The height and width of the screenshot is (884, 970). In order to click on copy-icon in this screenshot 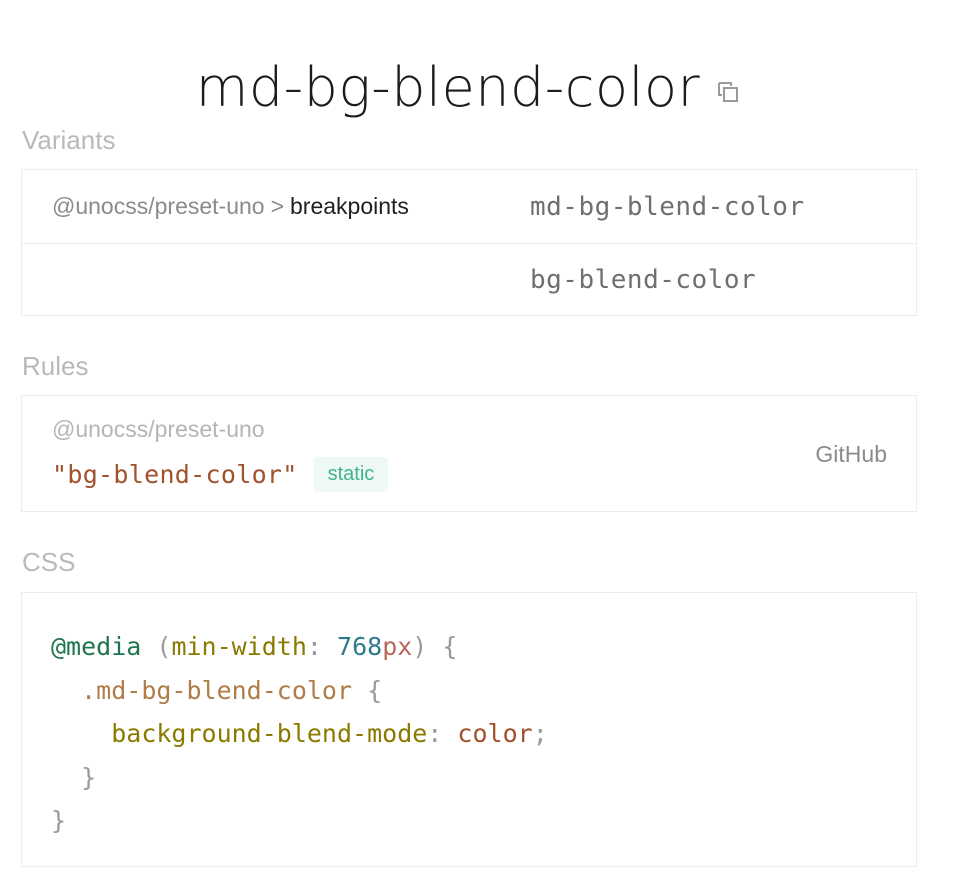, I will do `click(728, 92)`.